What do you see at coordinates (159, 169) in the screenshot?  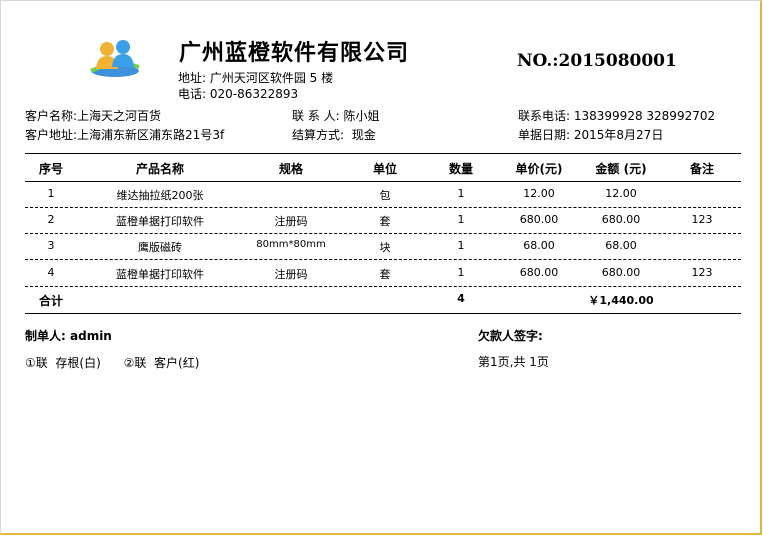 I see `column-header-product: 产品名称` at bounding box center [159, 169].